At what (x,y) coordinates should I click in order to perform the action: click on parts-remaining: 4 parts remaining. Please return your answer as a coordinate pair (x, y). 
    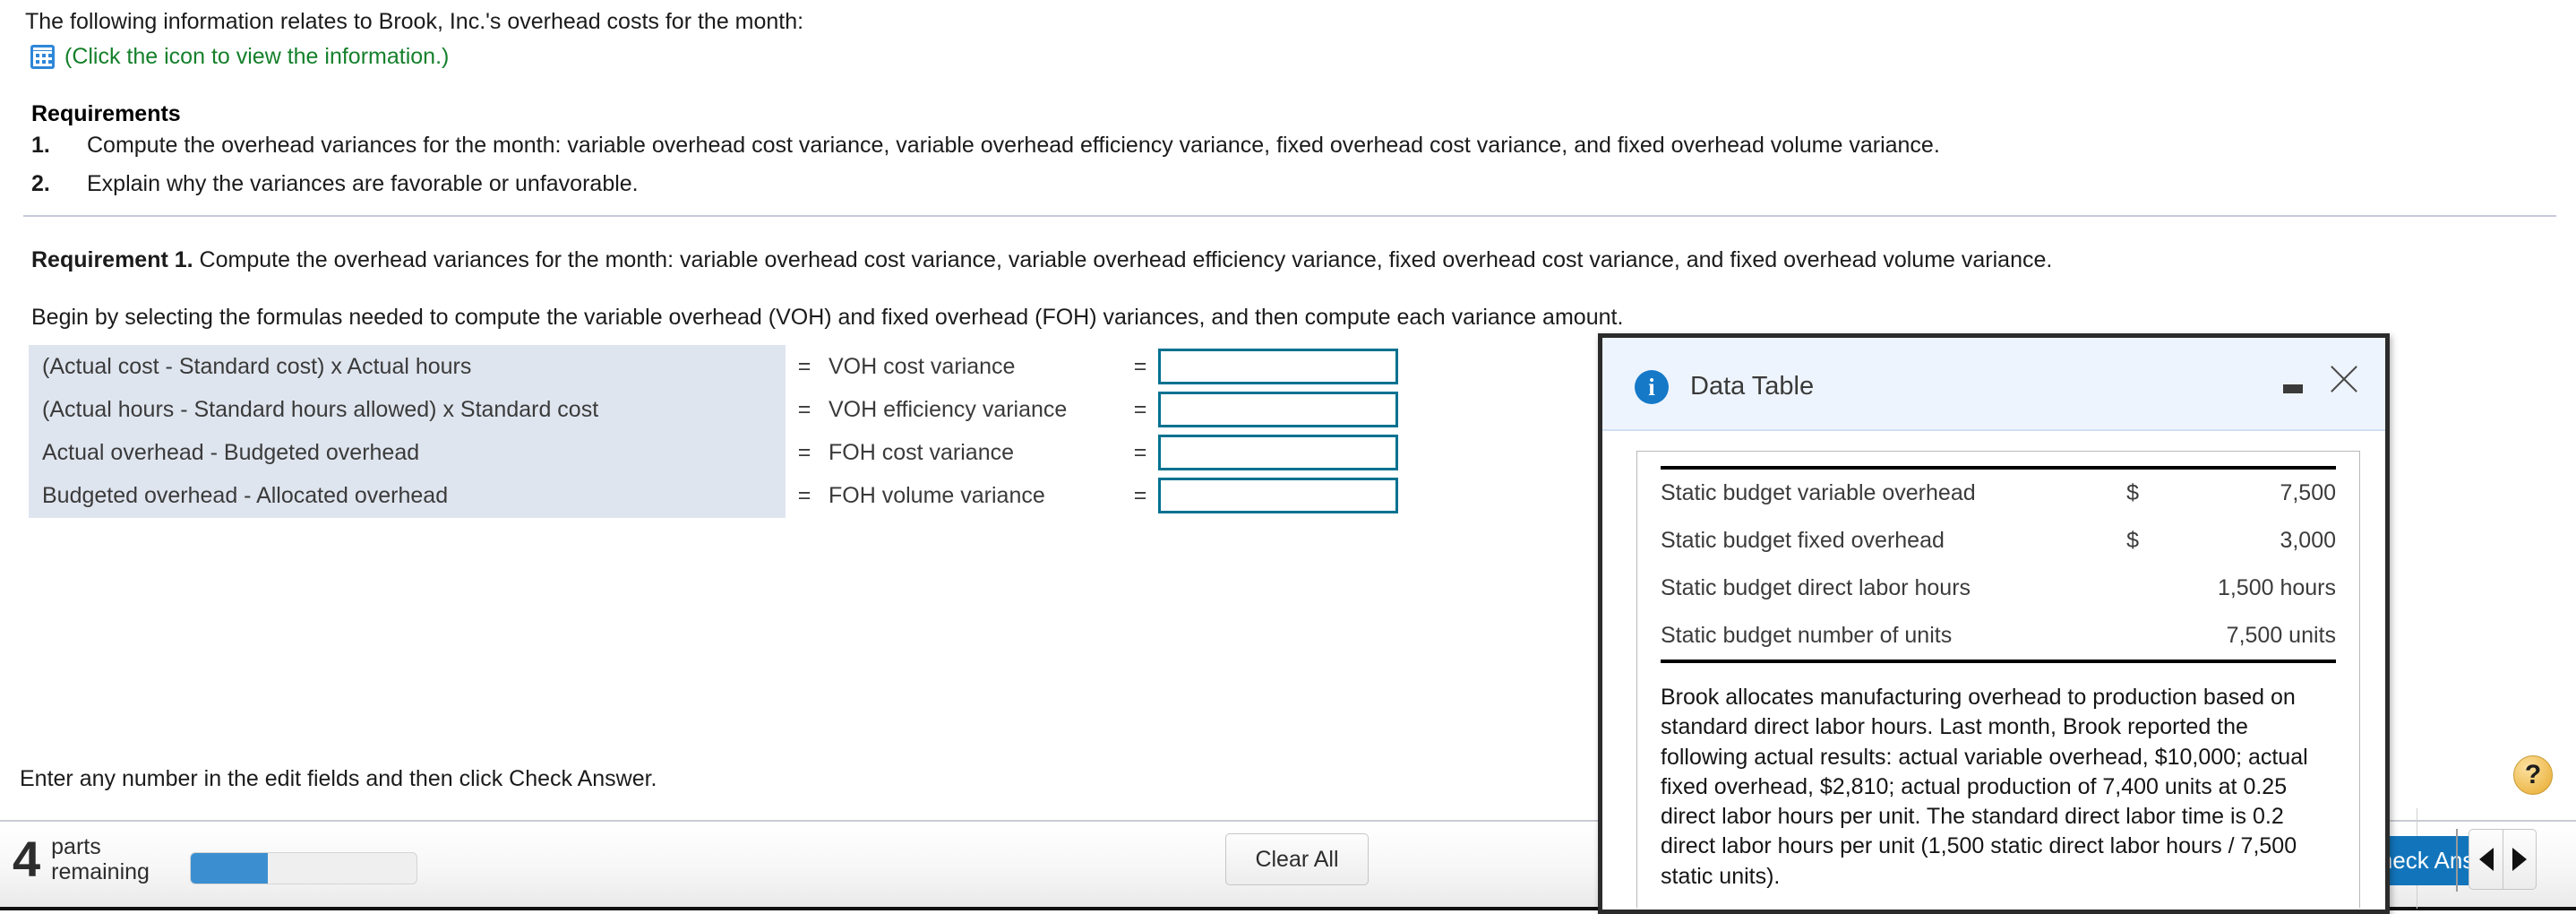
    Looking at the image, I should click on (81, 858).